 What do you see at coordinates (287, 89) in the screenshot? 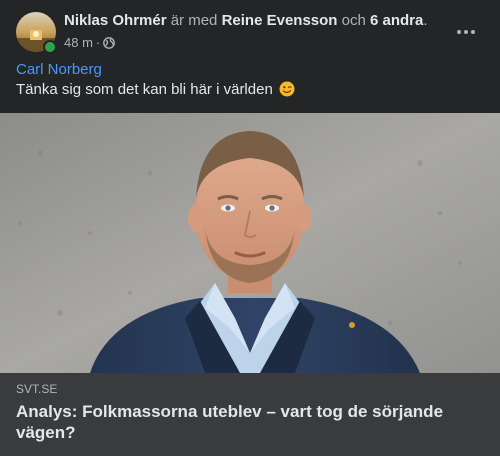
I see `winking-face-emoji-icon` at bounding box center [287, 89].